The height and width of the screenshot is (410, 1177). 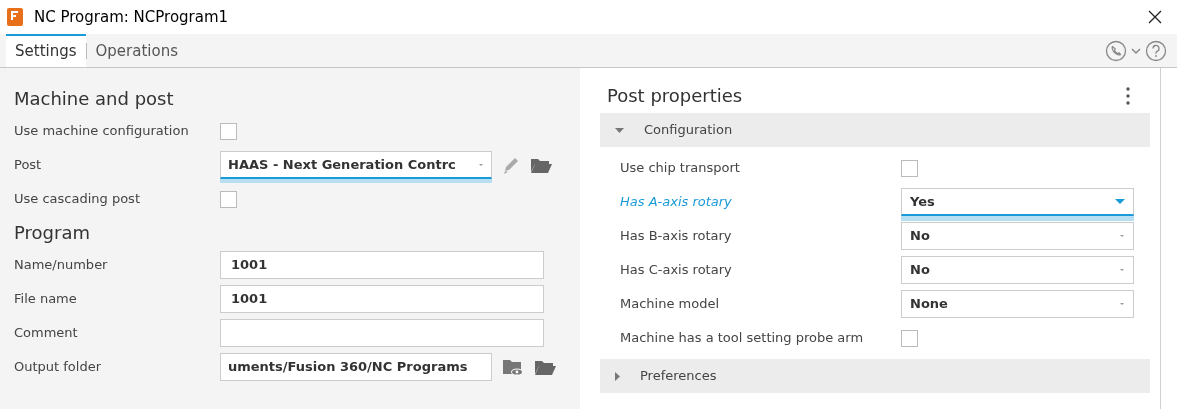 What do you see at coordinates (1155, 17) in the screenshot?
I see `close-icon` at bounding box center [1155, 17].